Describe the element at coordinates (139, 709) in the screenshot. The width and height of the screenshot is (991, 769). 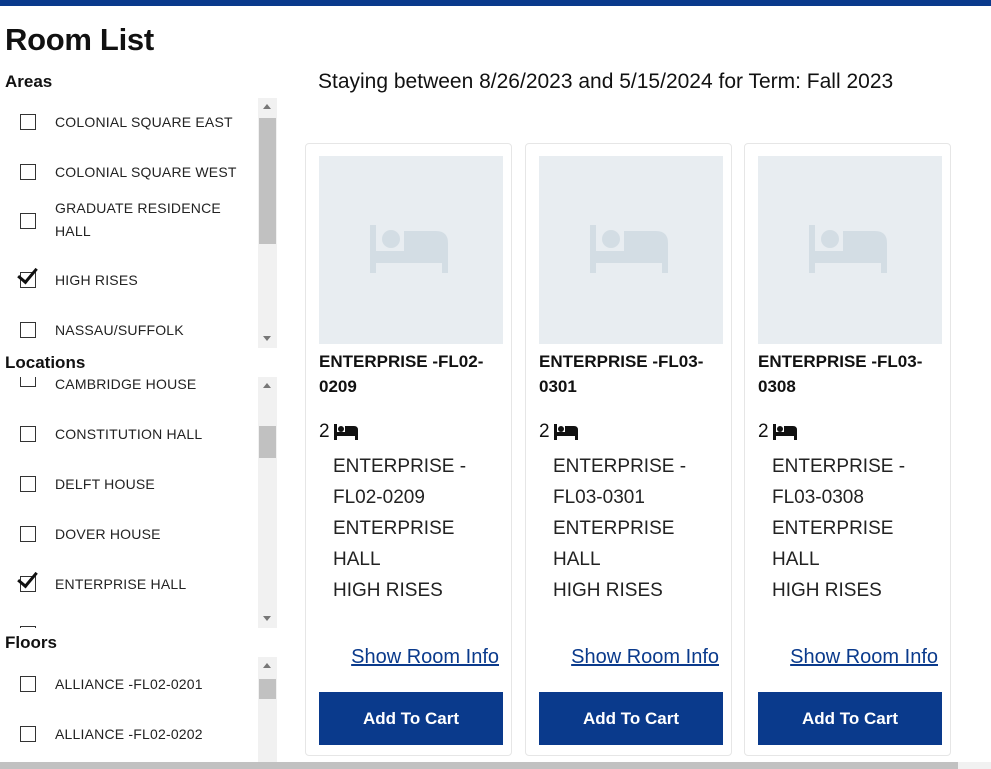
I see `floors-list: ALLIANCE -FL02-0201 ALLIANCE -FL02-0202` at that location.